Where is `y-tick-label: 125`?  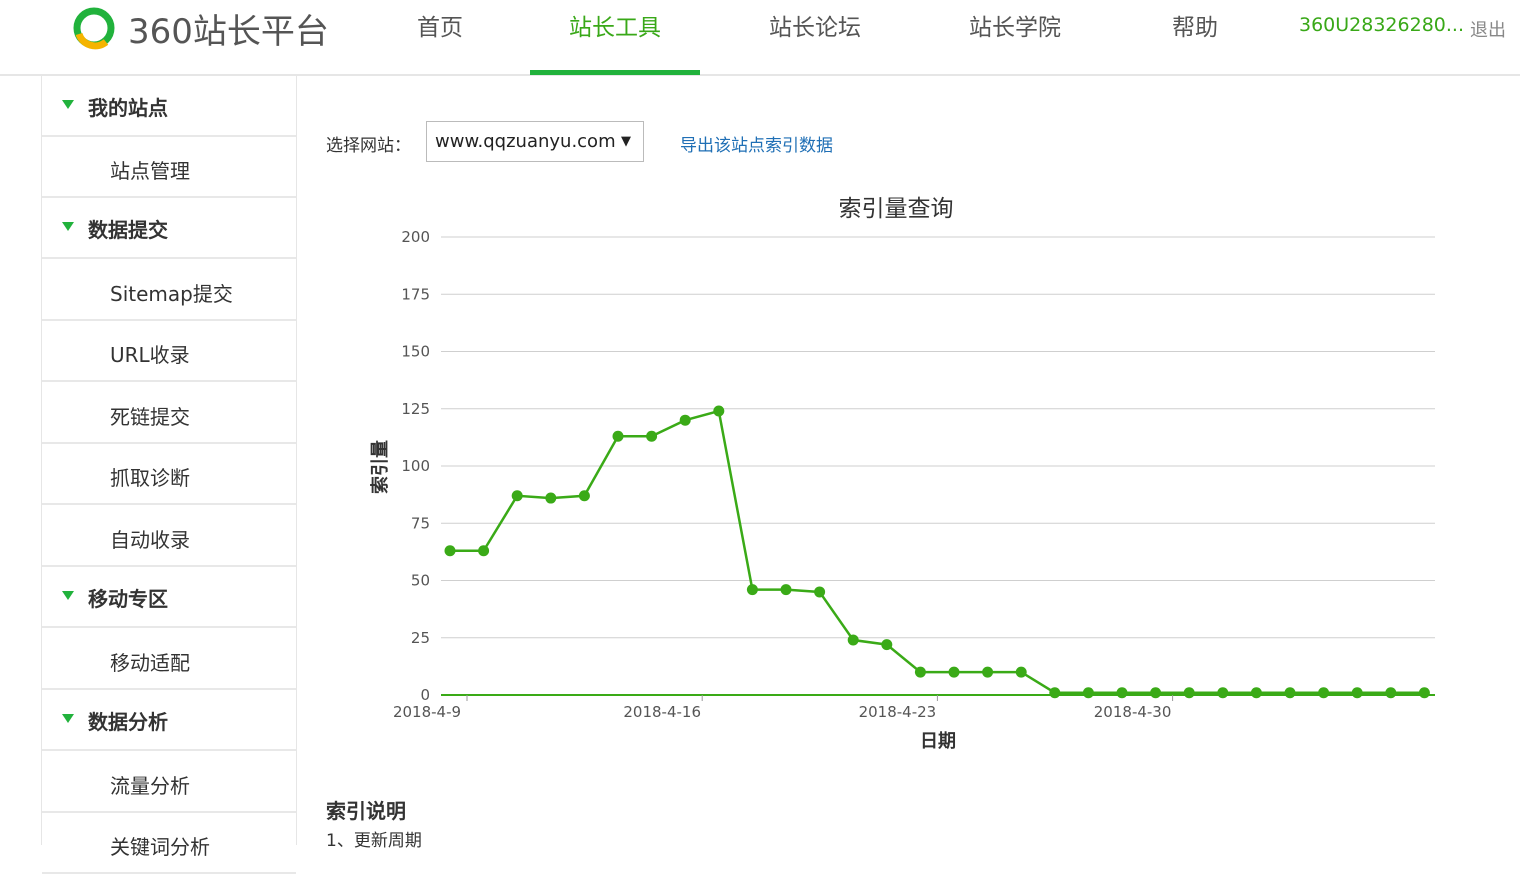 y-tick-label: 125 is located at coordinates (415, 409).